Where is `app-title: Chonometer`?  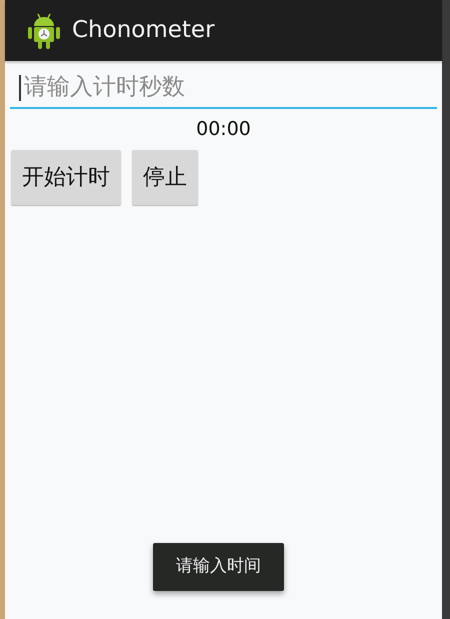 app-title: Chonometer is located at coordinates (143, 31).